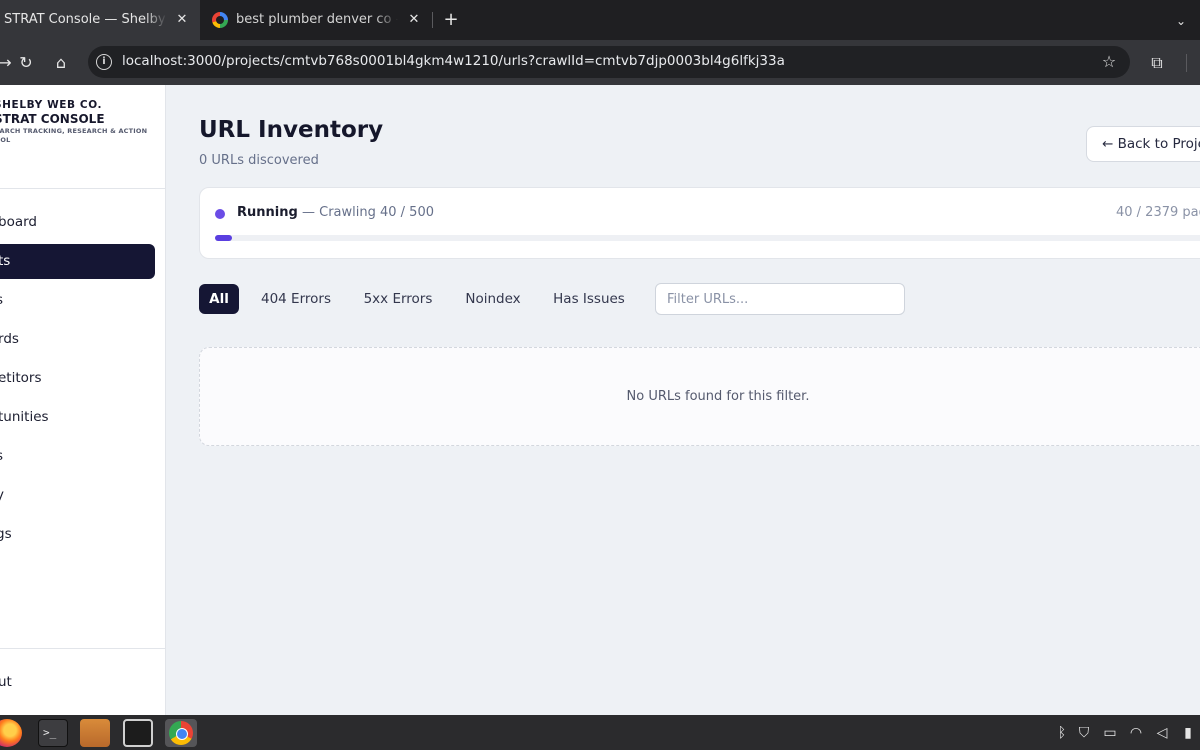 The height and width of the screenshot is (750, 1200). What do you see at coordinates (291, 130) in the screenshot?
I see `page-title: URL Inventory` at bounding box center [291, 130].